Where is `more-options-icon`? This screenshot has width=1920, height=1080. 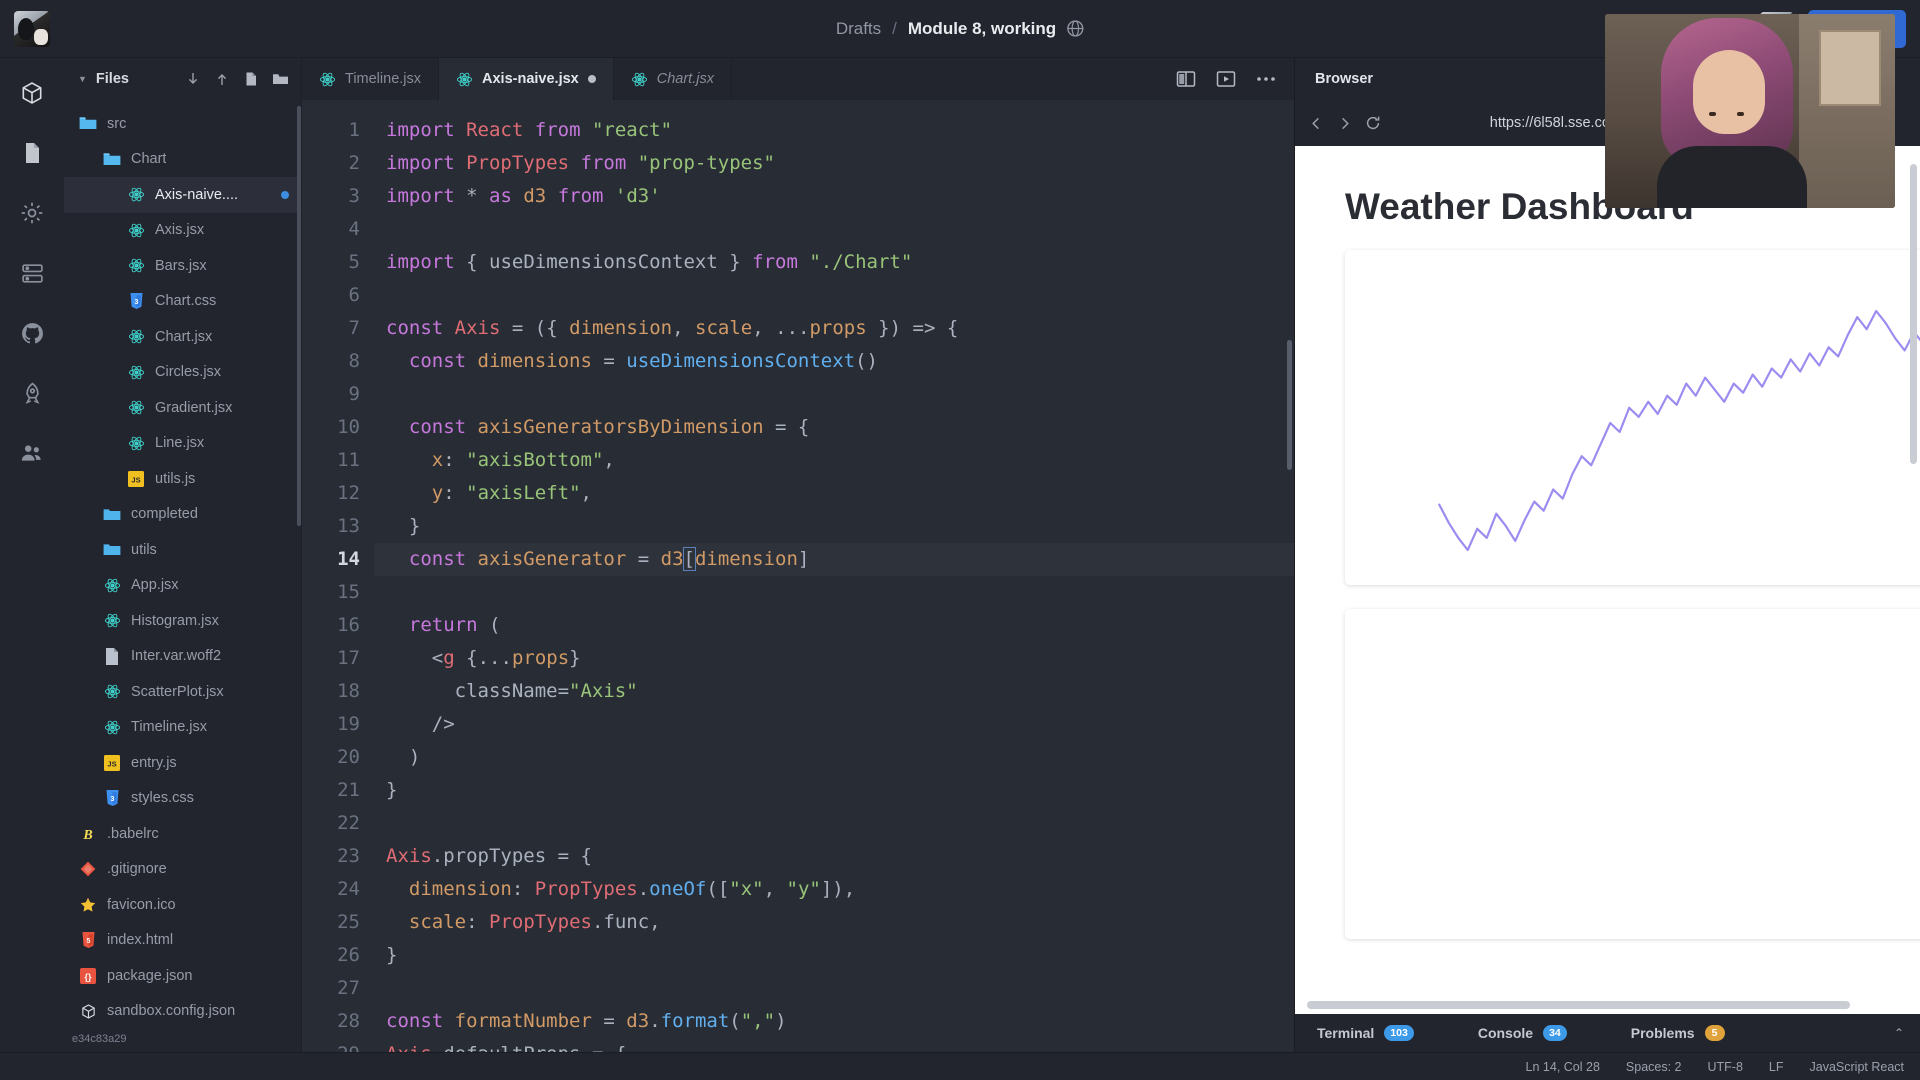 more-options-icon is located at coordinates (1266, 79).